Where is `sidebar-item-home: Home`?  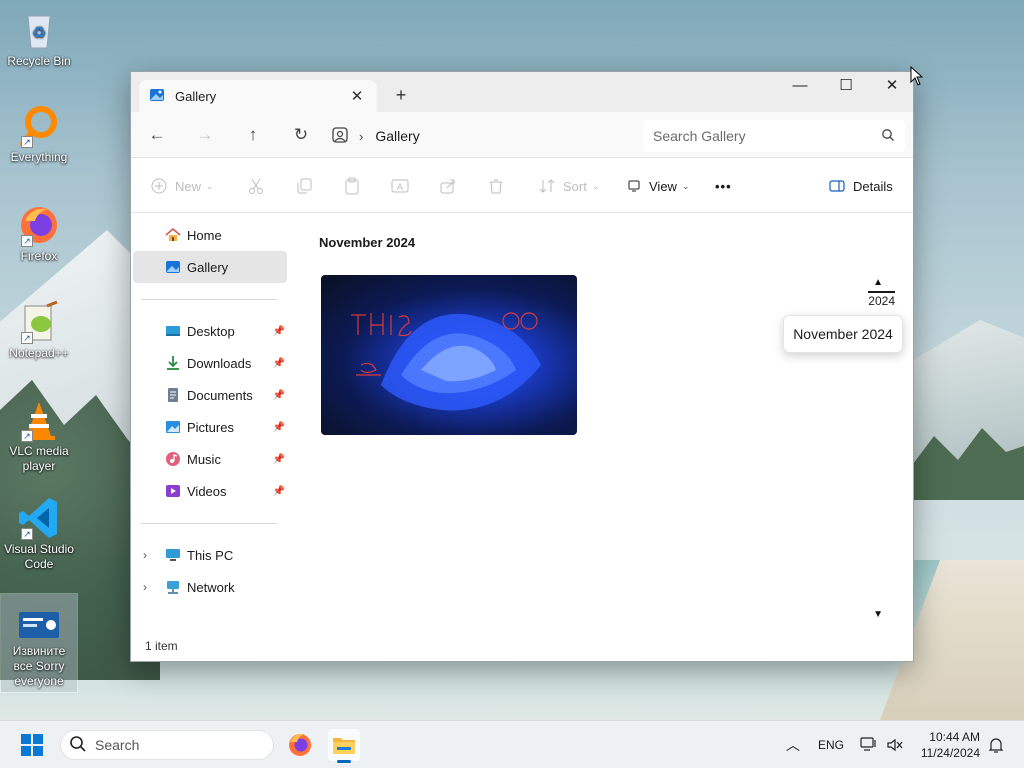
sidebar-item-home: Home is located at coordinates (210, 235).